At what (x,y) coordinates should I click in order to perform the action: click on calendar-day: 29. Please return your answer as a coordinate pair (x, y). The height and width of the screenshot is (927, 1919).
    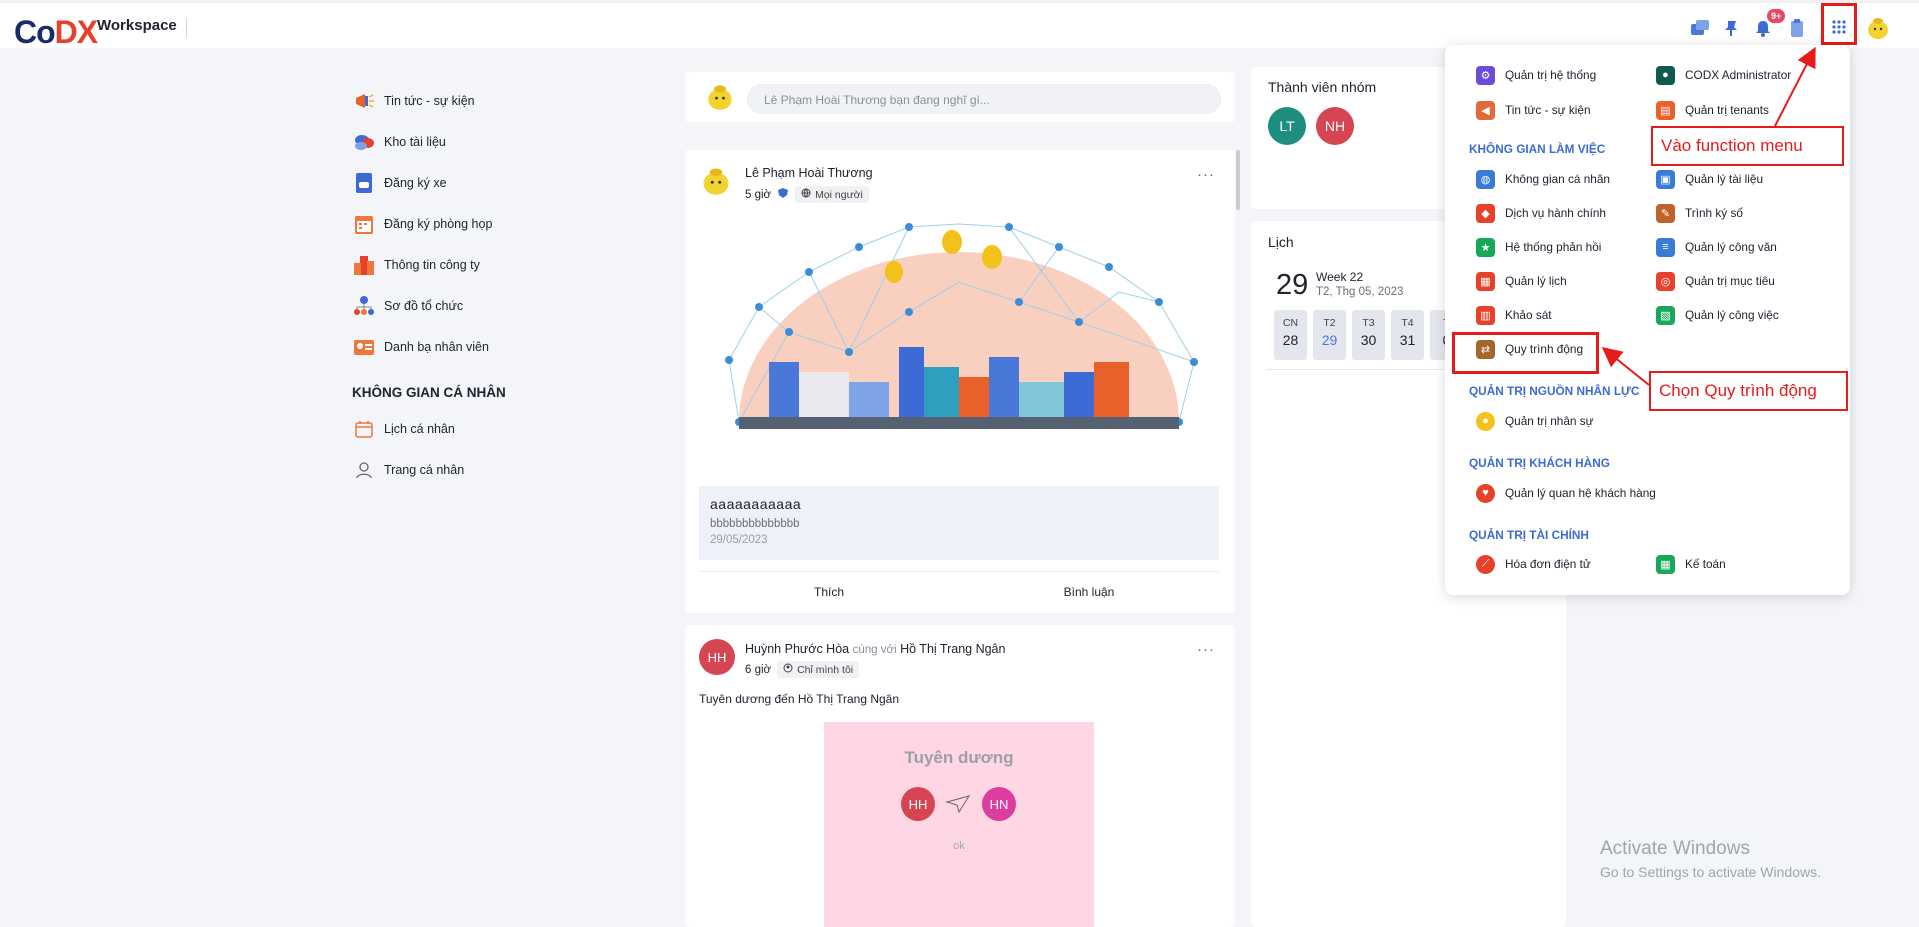
    Looking at the image, I should click on (1292, 285).